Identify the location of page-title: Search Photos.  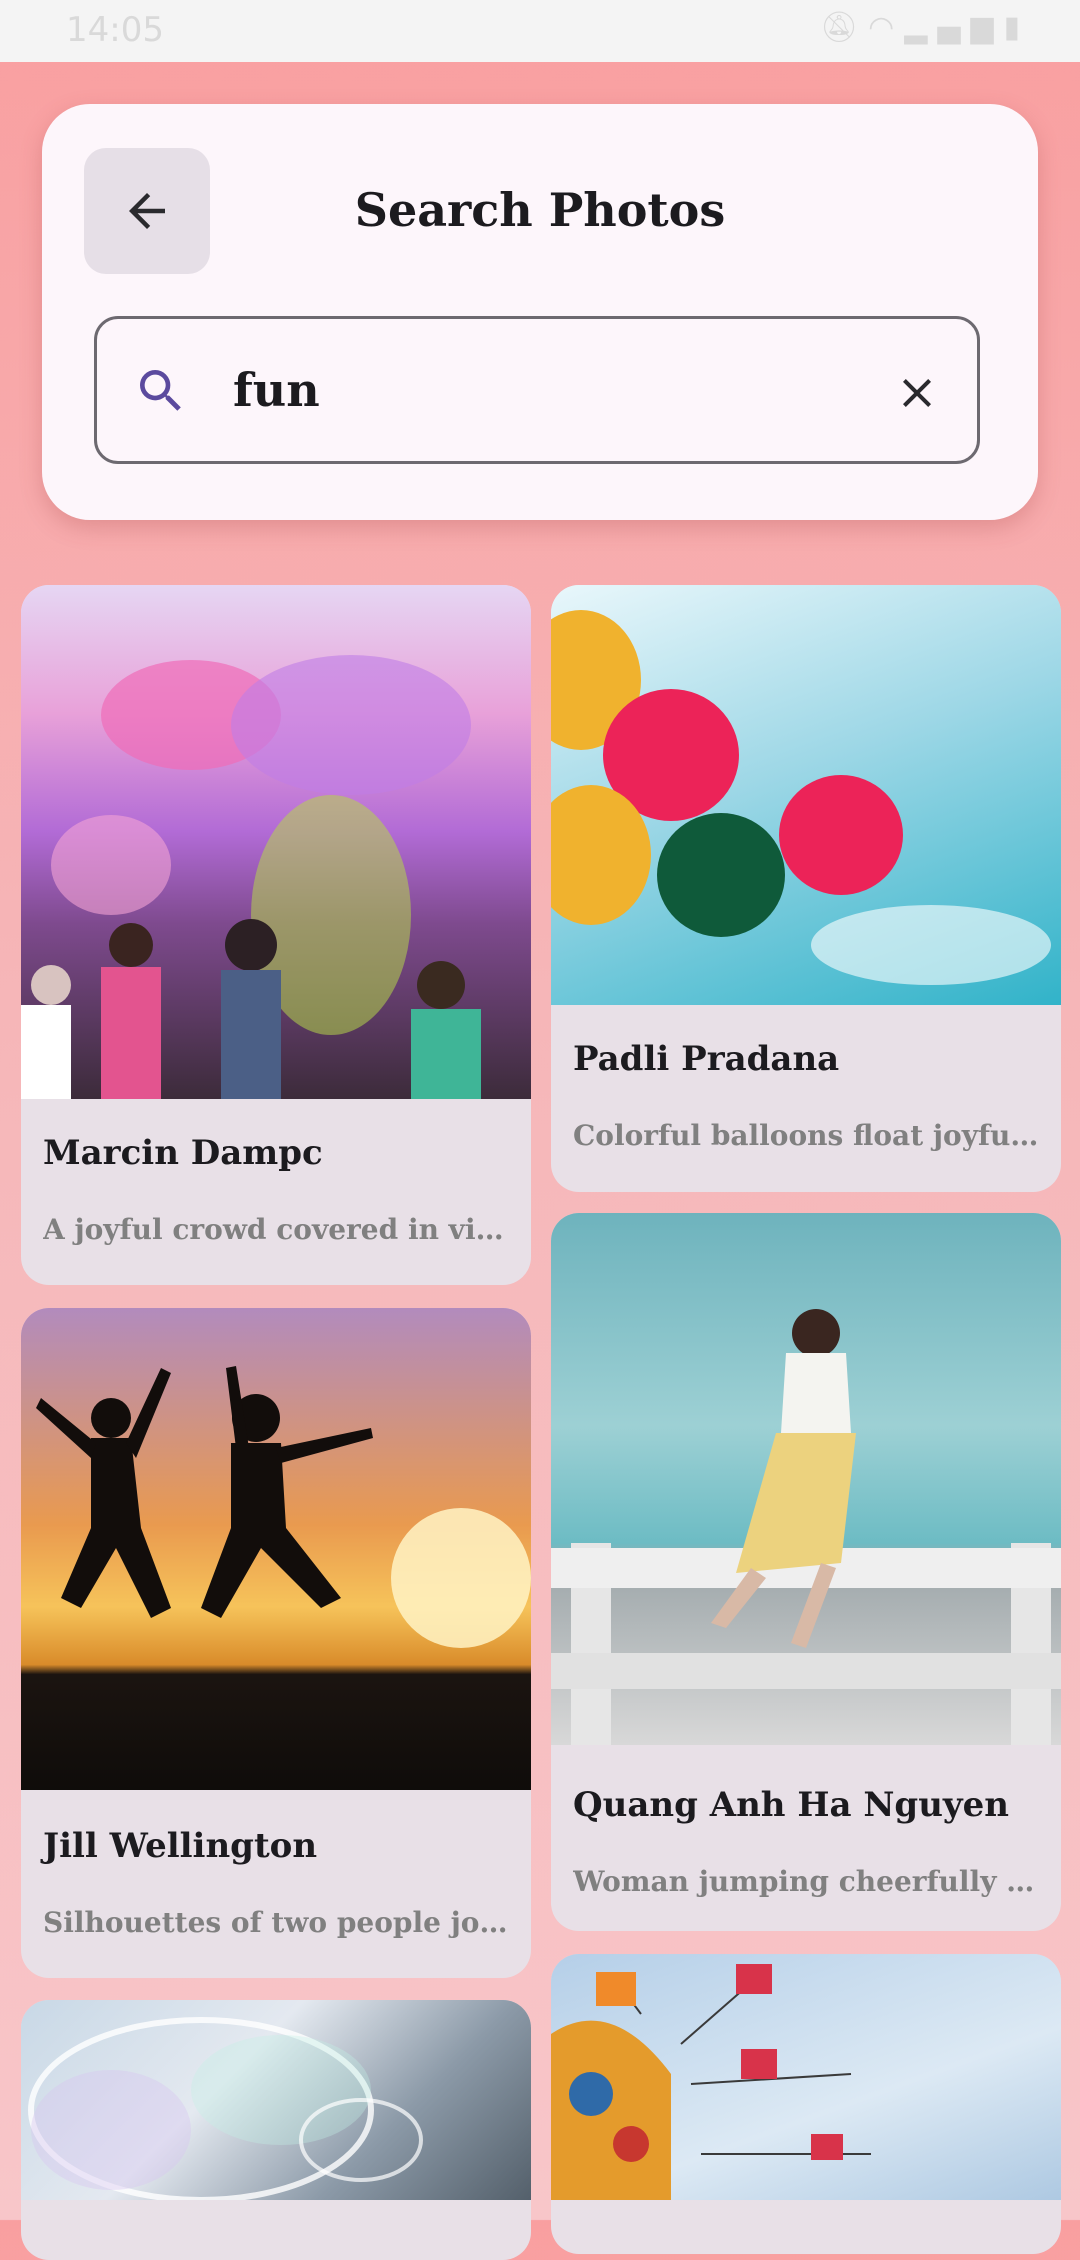
(540, 210).